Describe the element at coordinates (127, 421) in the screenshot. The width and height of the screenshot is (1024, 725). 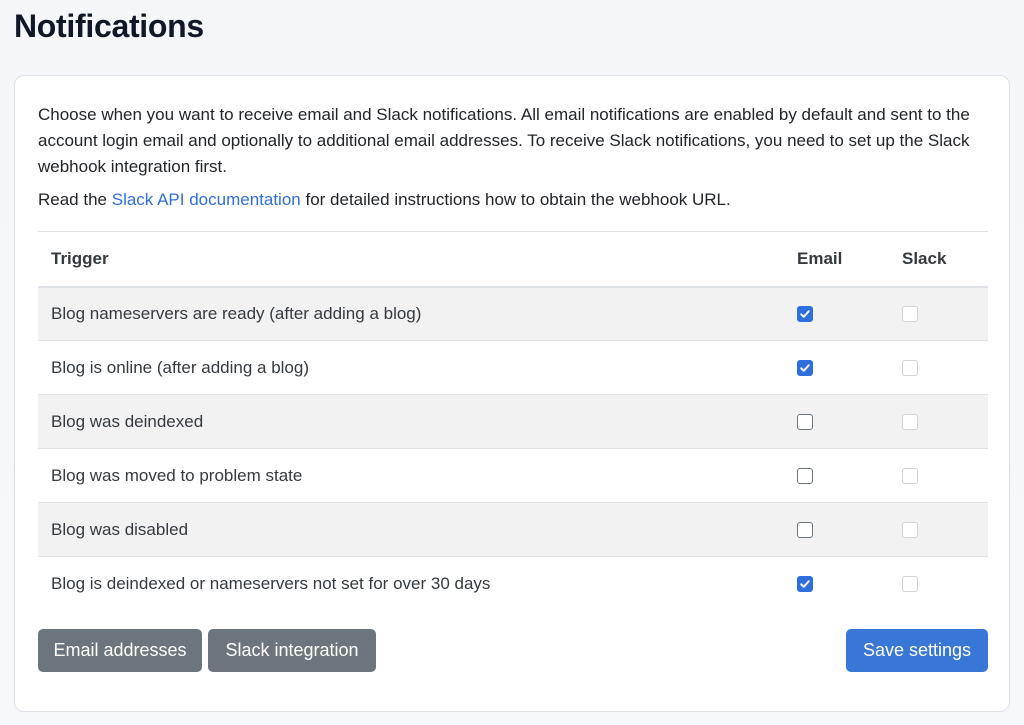
I see `trigger-label: Blog was deindexed` at that location.